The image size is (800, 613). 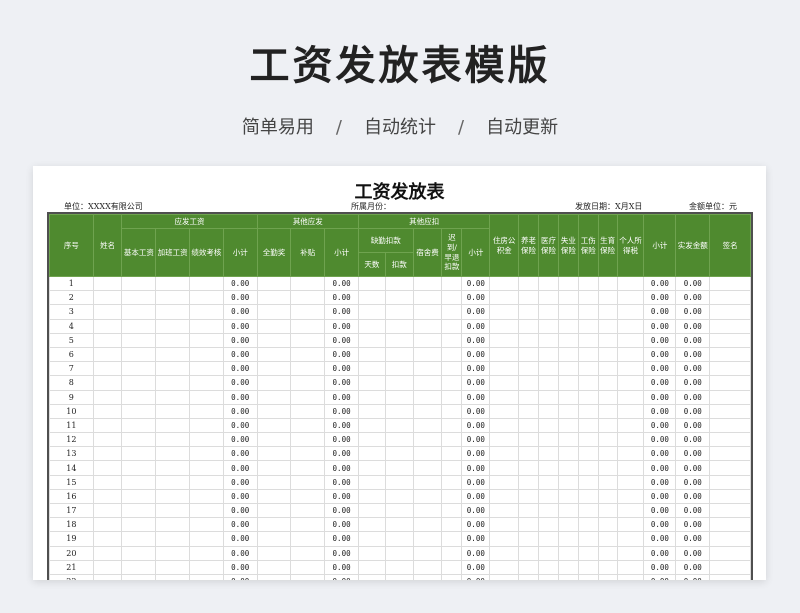 I want to click on header-dorm-fee: 宿舍费, so click(x=427, y=252).